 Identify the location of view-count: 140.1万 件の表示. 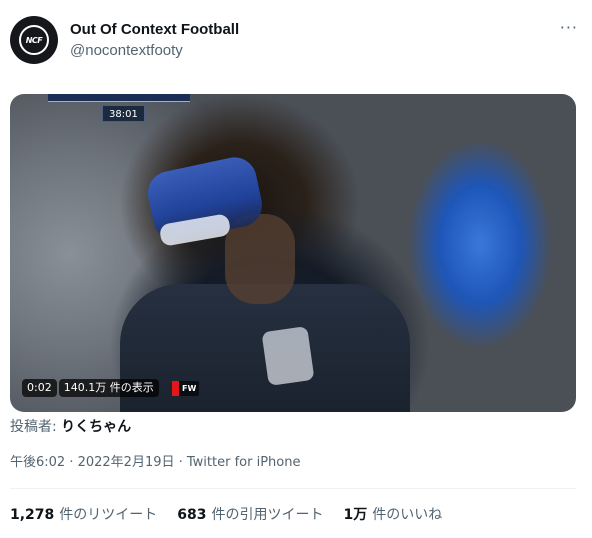
(108, 388).